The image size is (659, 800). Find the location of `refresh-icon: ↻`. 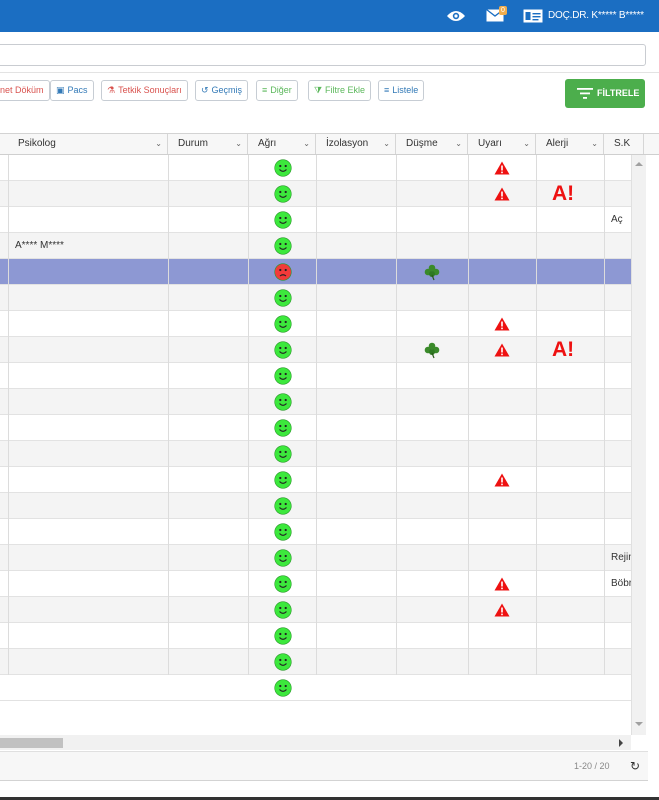

refresh-icon: ↻ is located at coordinates (635, 766).